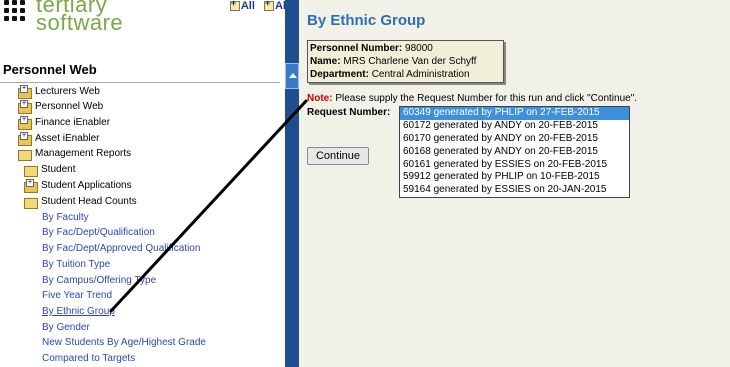  What do you see at coordinates (86, 185) in the screenshot?
I see `sidebar-item-label: Student Applications` at bounding box center [86, 185].